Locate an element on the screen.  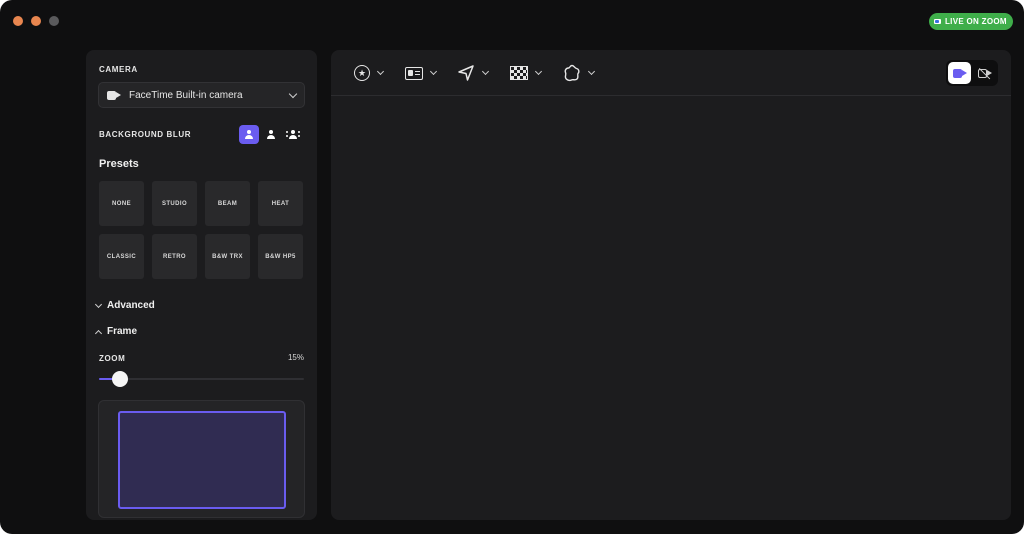
shapes-tool-button is located at coordinates (579, 73).